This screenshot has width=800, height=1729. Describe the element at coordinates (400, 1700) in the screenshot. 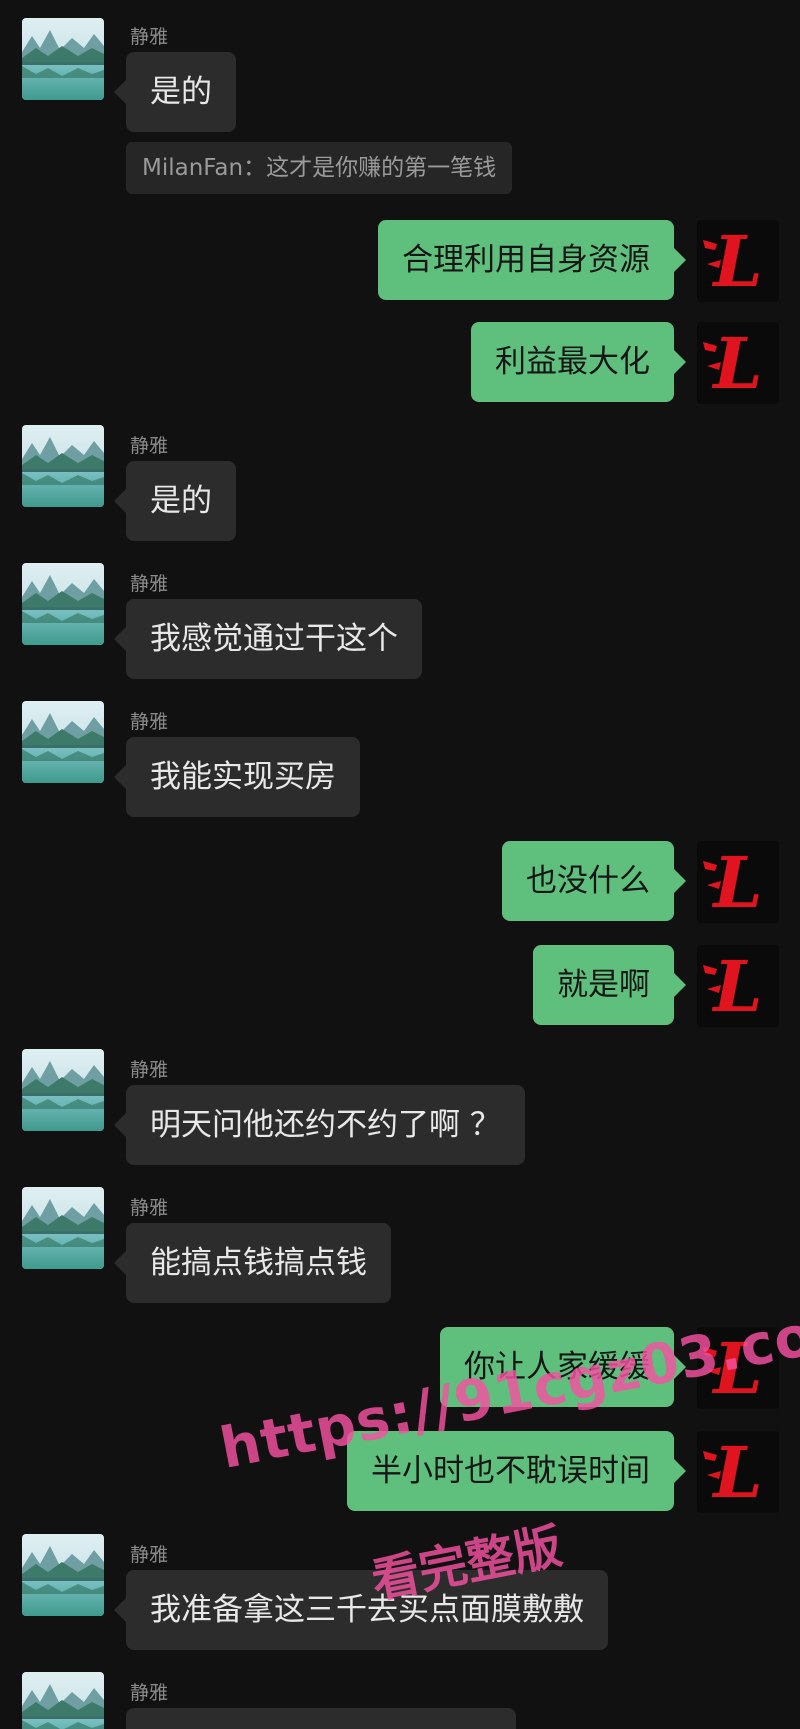

I see `message-row-incoming: 静雅` at that location.